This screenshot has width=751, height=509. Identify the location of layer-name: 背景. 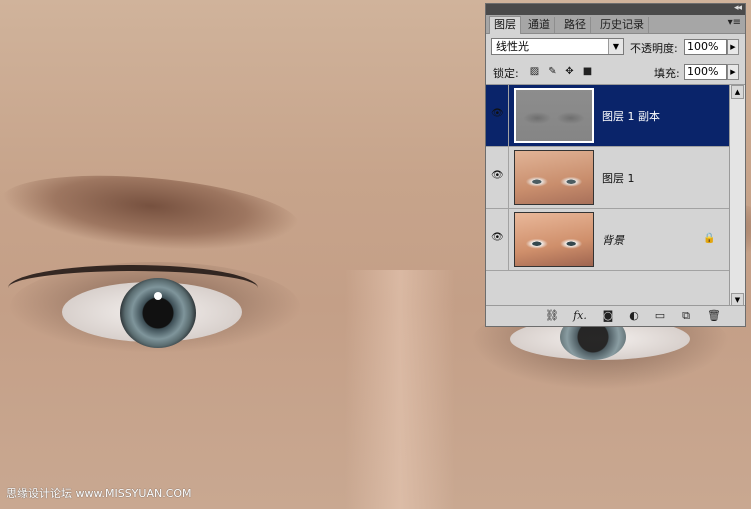
(613, 240).